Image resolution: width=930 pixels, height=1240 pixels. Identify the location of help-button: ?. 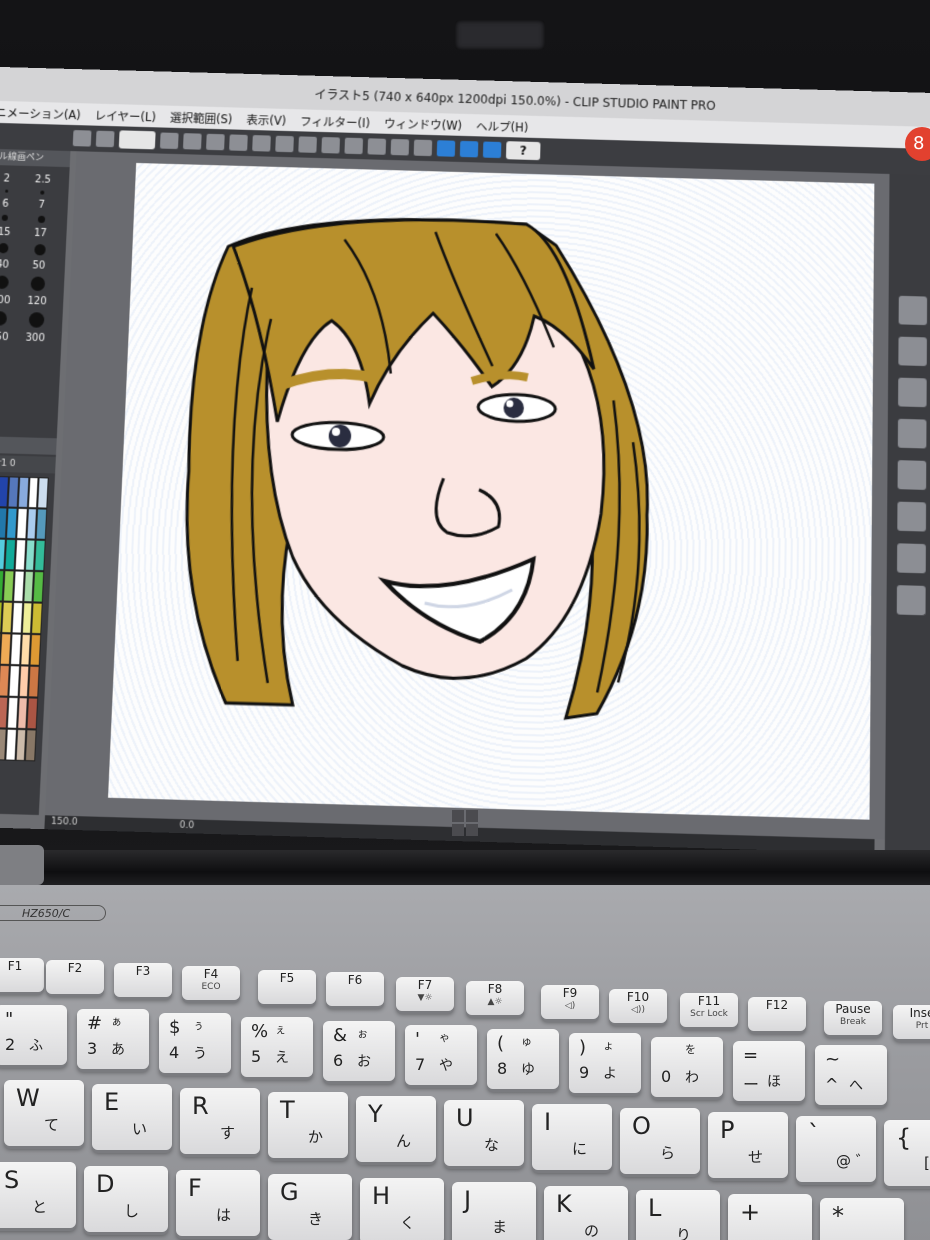
(523, 150).